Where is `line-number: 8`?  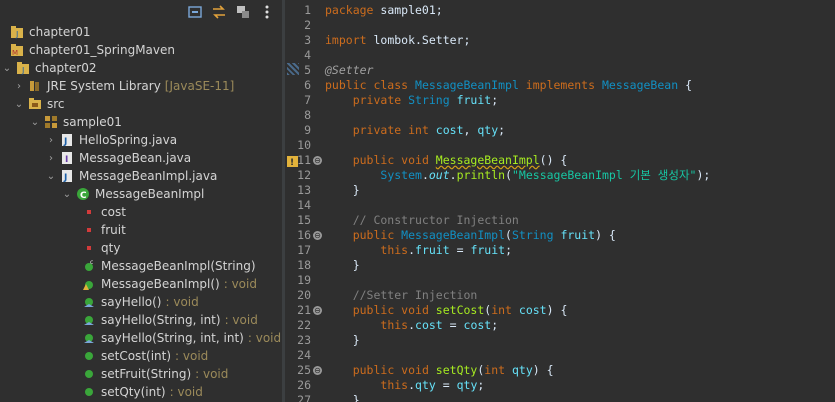
line-number: 8 is located at coordinates (307, 115).